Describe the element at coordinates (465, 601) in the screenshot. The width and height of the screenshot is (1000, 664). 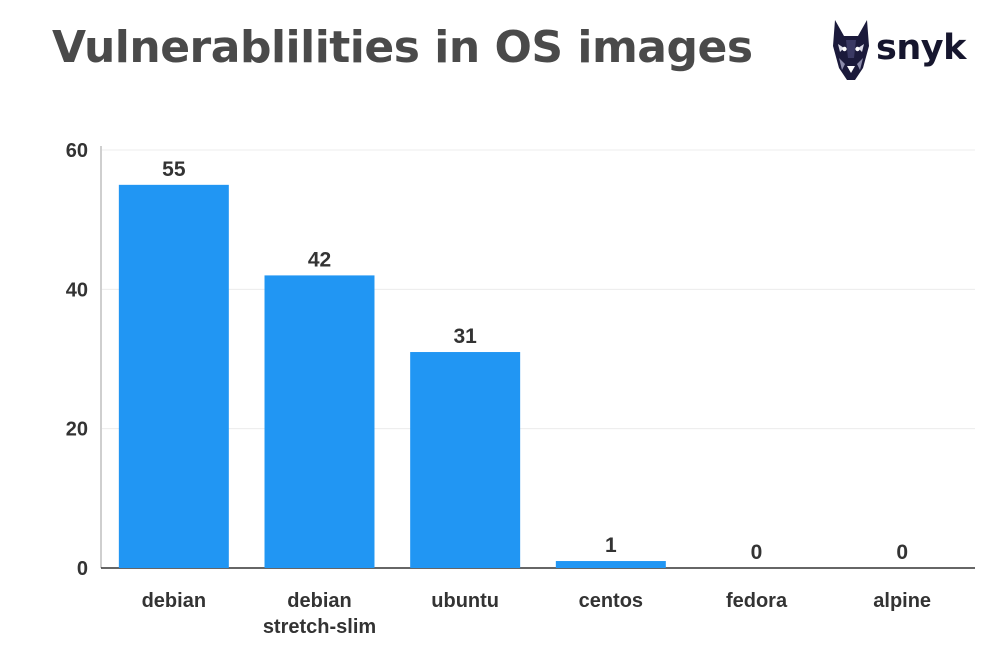
I see `x-tick-label: ubuntu` at that location.